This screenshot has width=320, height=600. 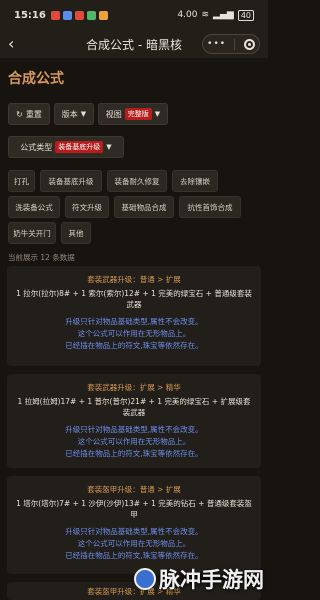 I want to click on filter-chip: 装备耐久修复, so click(x=137, y=181).